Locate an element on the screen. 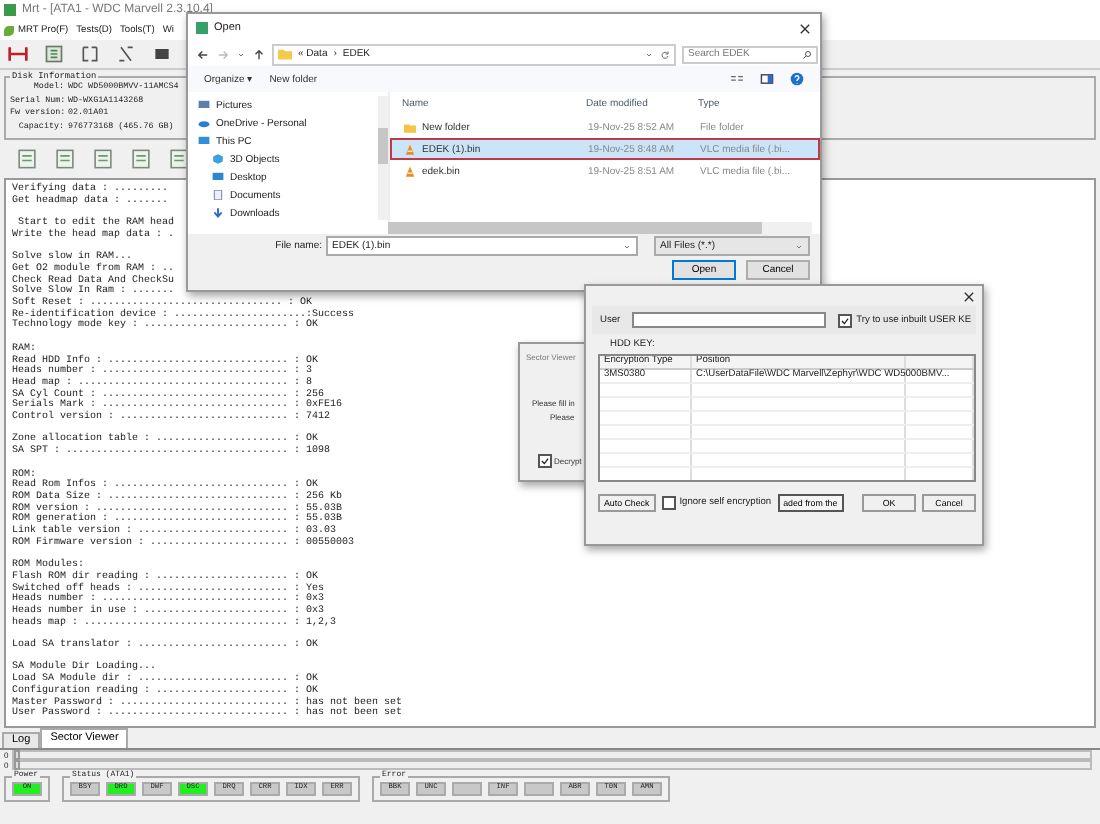  view-icon is located at coordinates (737, 79).